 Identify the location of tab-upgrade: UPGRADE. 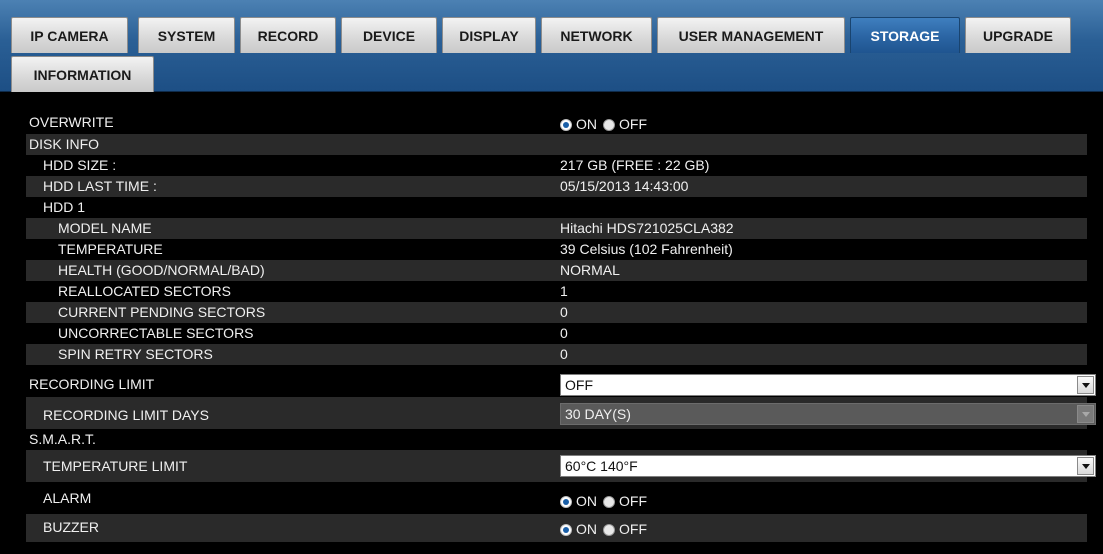
(1018, 35).